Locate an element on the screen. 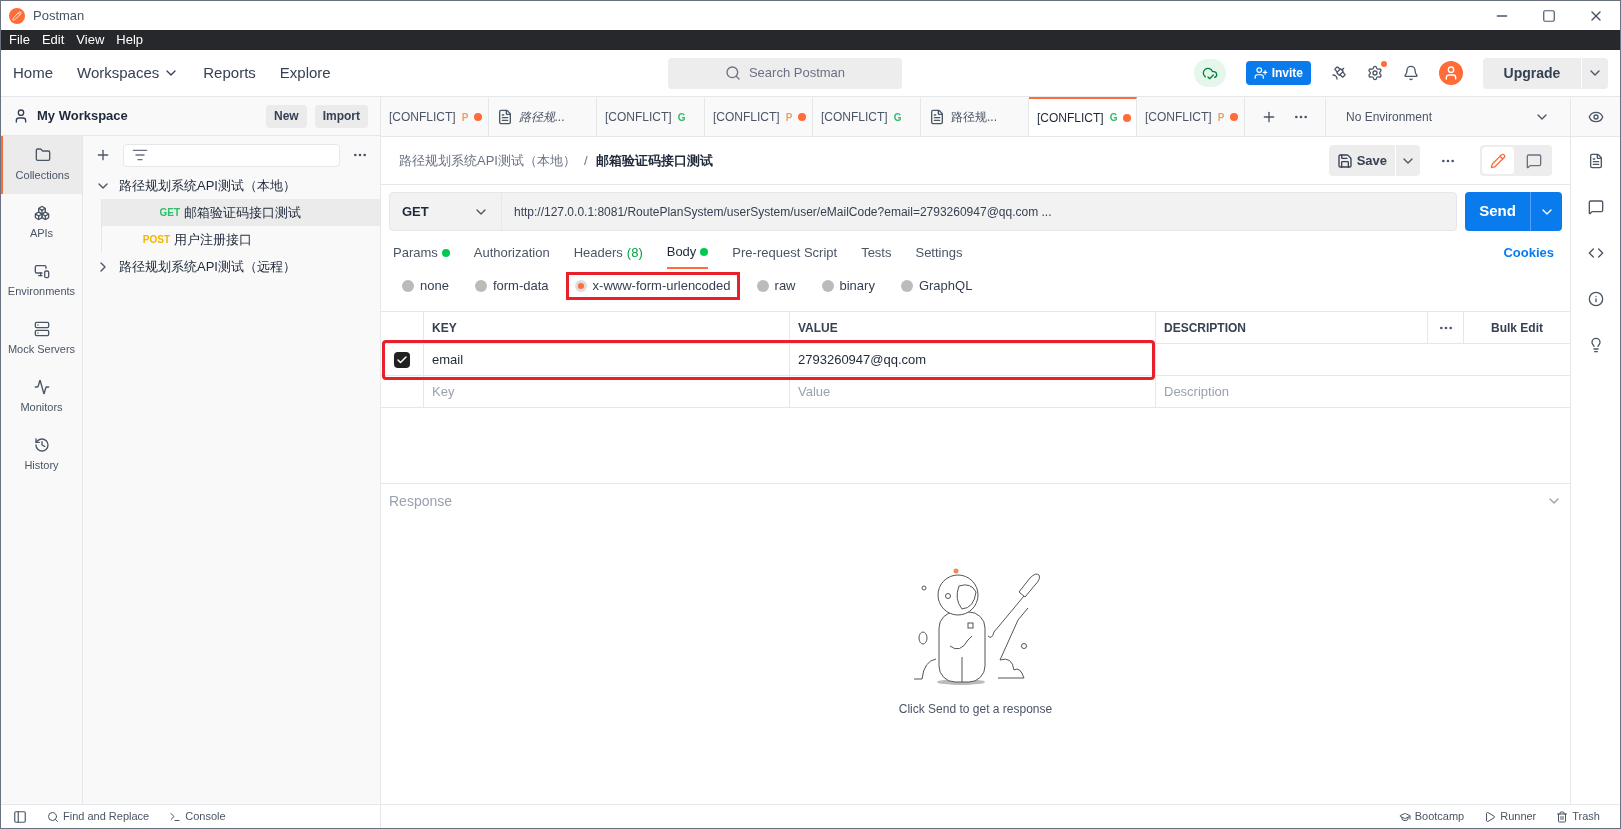 The width and height of the screenshot is (1621, 829). status-link: Bootcamp is located at coordinates (1439, 816).